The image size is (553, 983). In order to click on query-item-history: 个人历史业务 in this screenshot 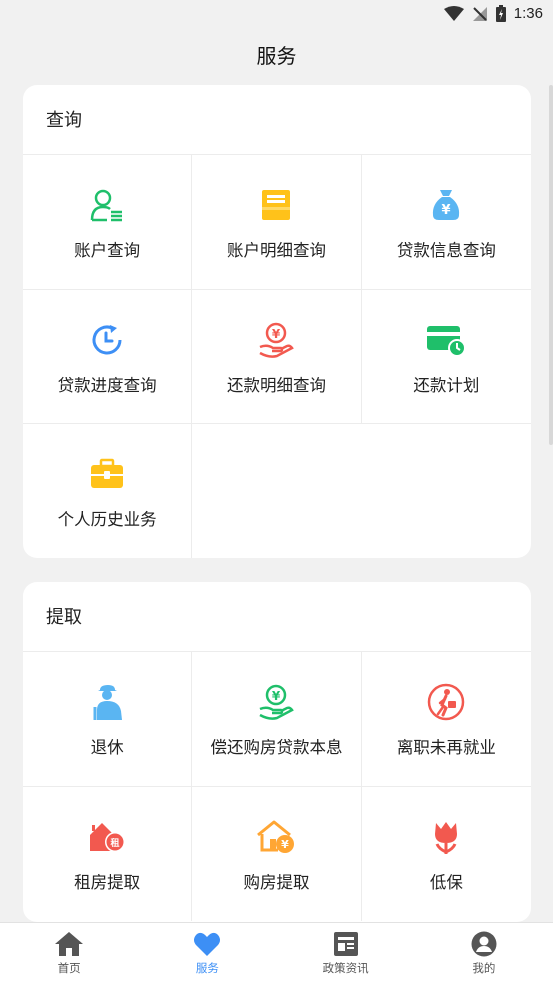, I will do `click(108, 491)`.